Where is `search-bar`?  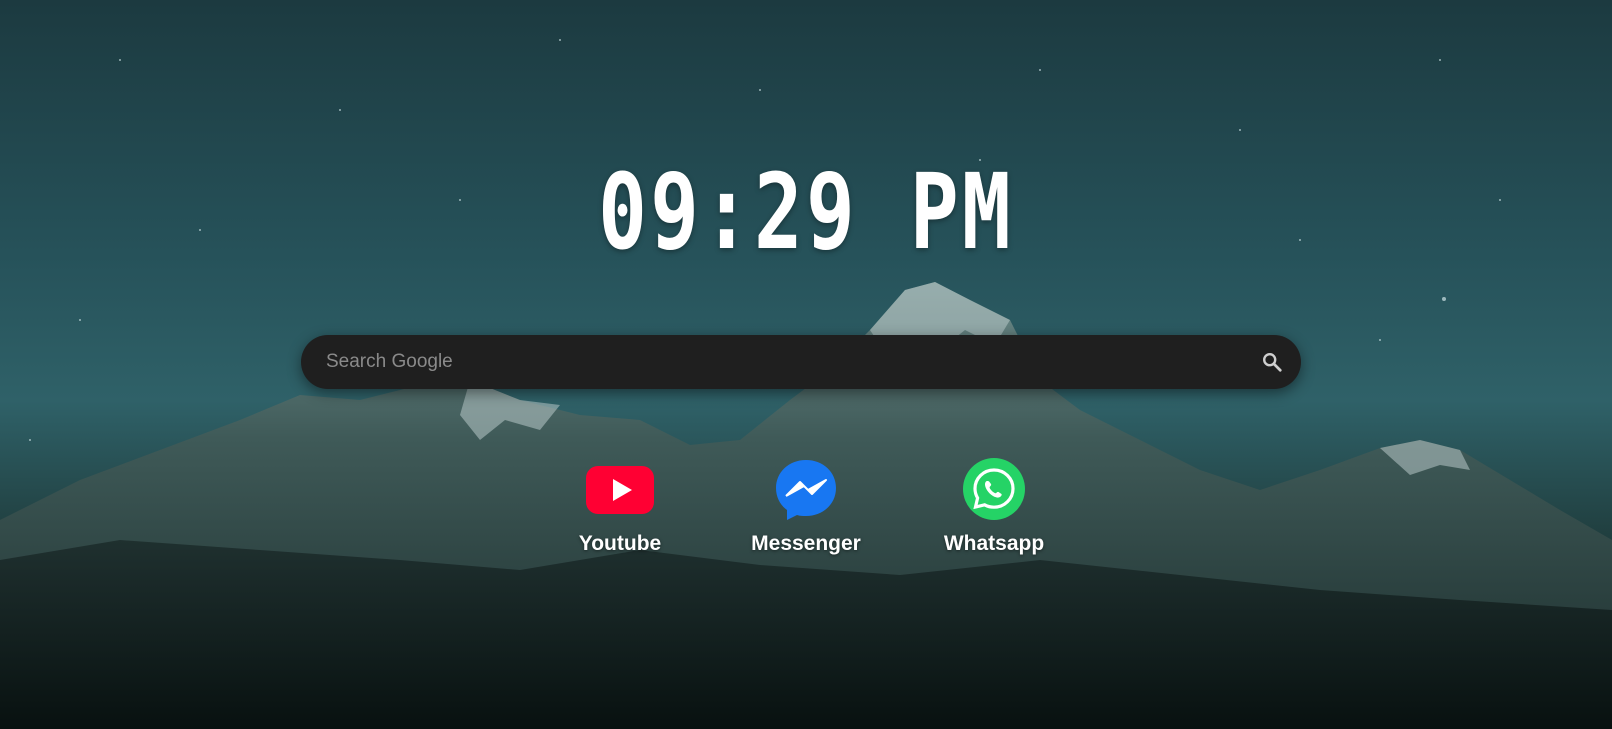 search-bar is located at coordinates (801, 362).